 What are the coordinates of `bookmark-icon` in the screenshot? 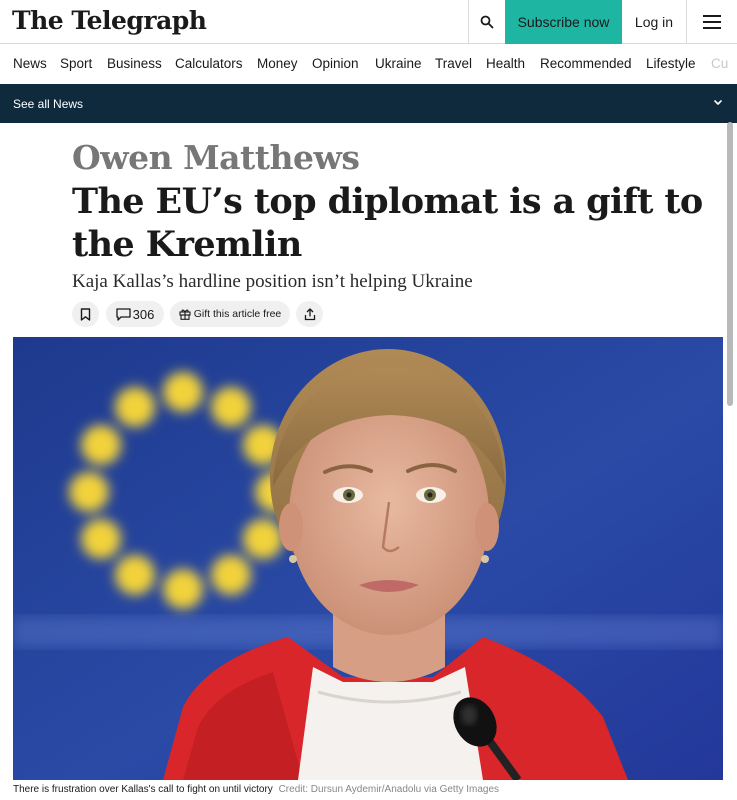 It's located at (85, 314).